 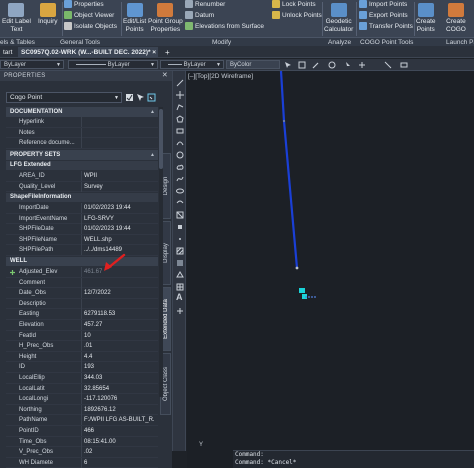 What do you see at coordinates (16, 18) in the screenshot?
I see `edit-label-text-button: Edit Label Text` at bounding box center [16, 18].